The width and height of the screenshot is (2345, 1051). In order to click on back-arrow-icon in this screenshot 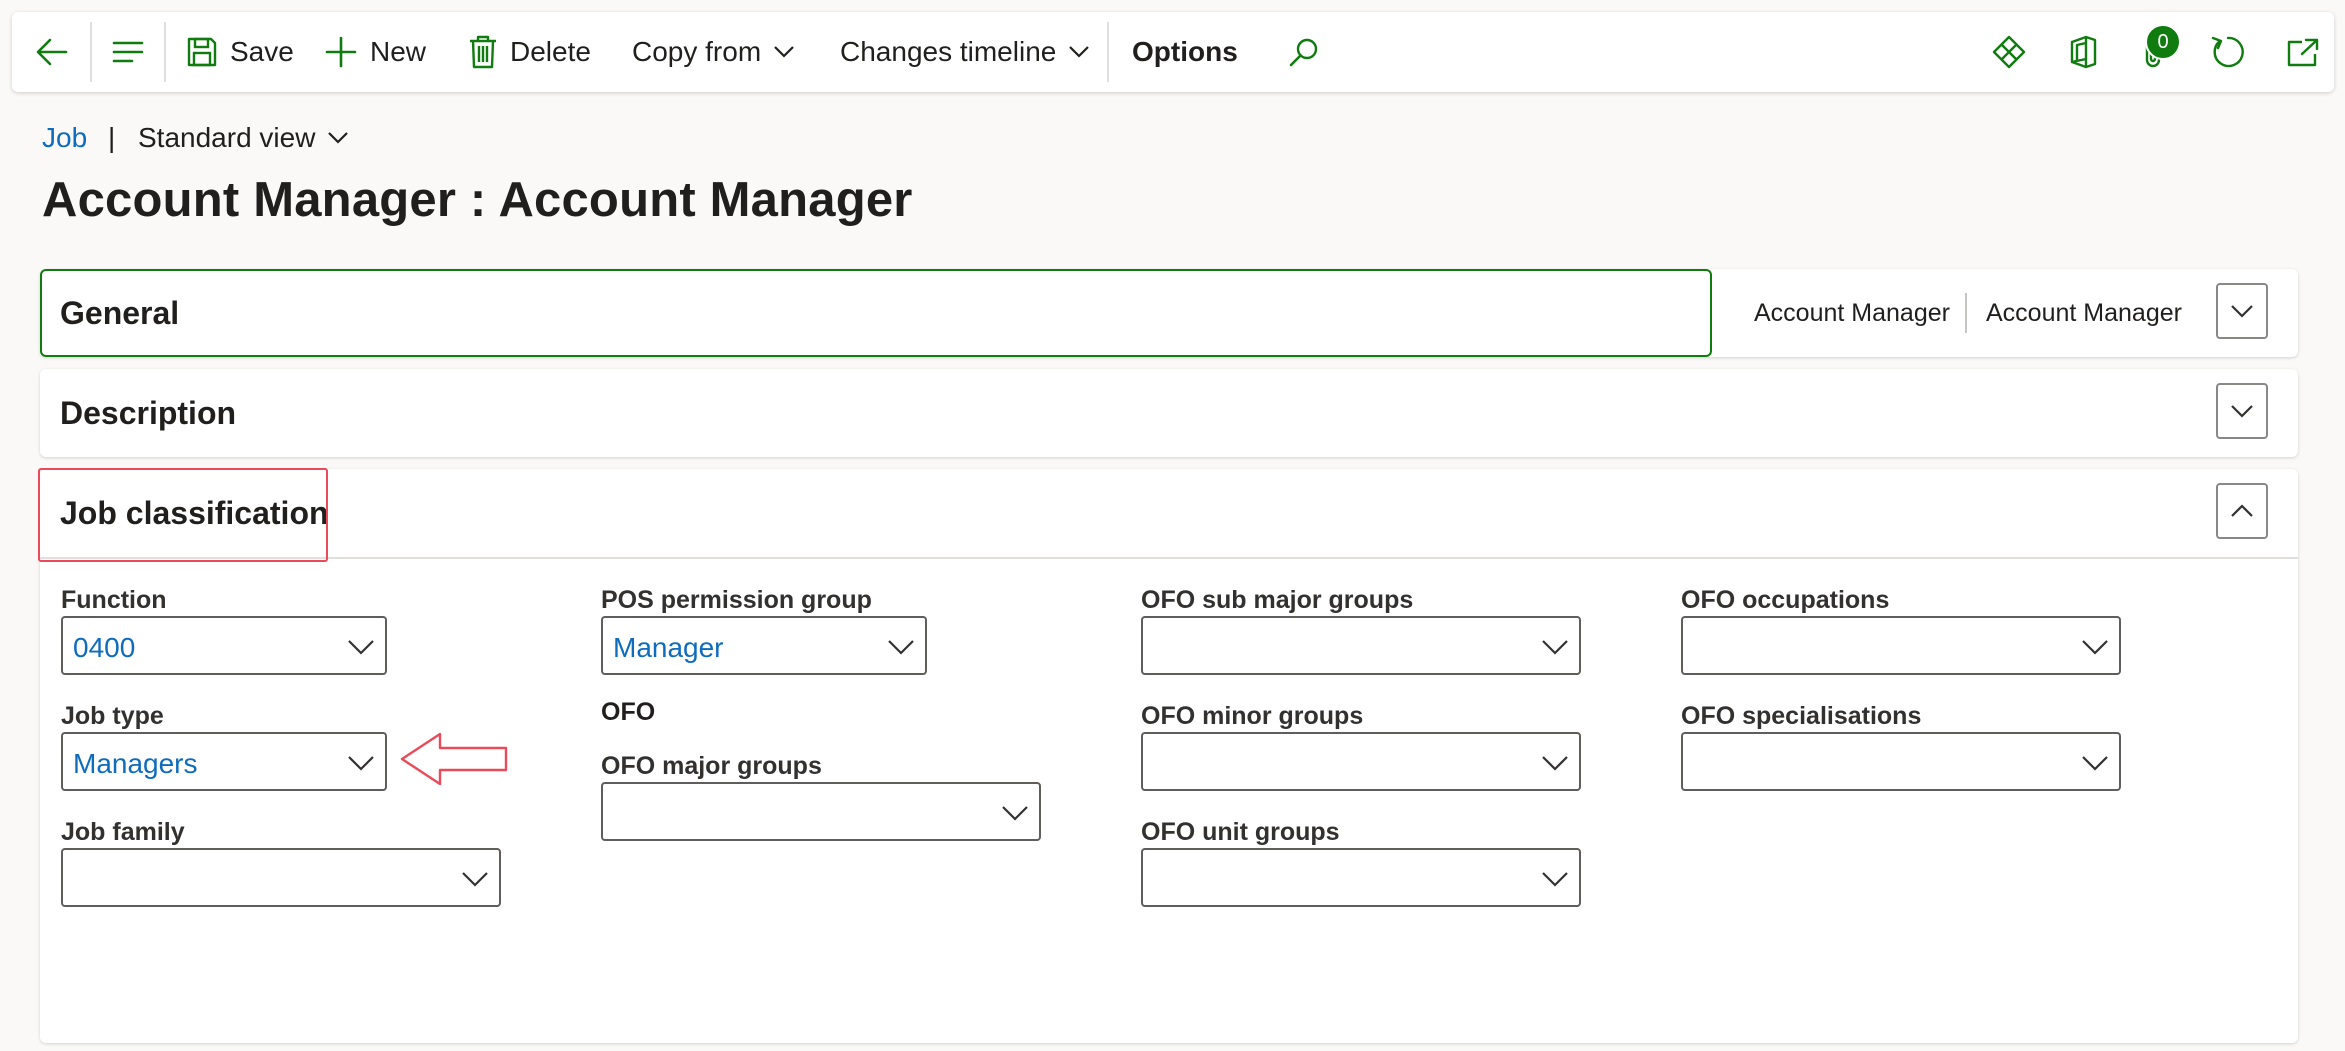, I will do `click(52, 52)`.